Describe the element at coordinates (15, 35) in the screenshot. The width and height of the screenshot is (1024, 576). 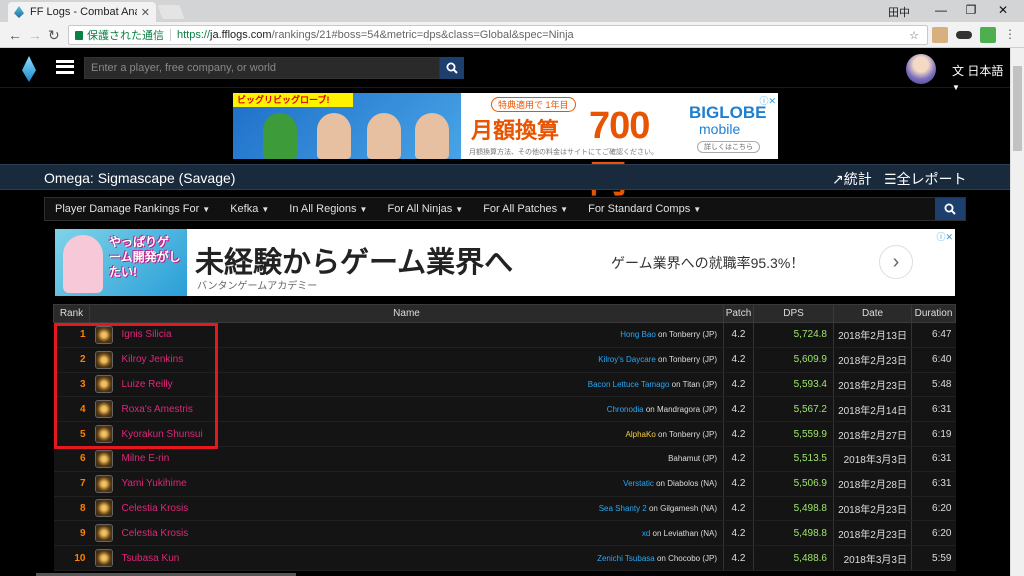
I see `back-arrow-icon: ←` at that location.